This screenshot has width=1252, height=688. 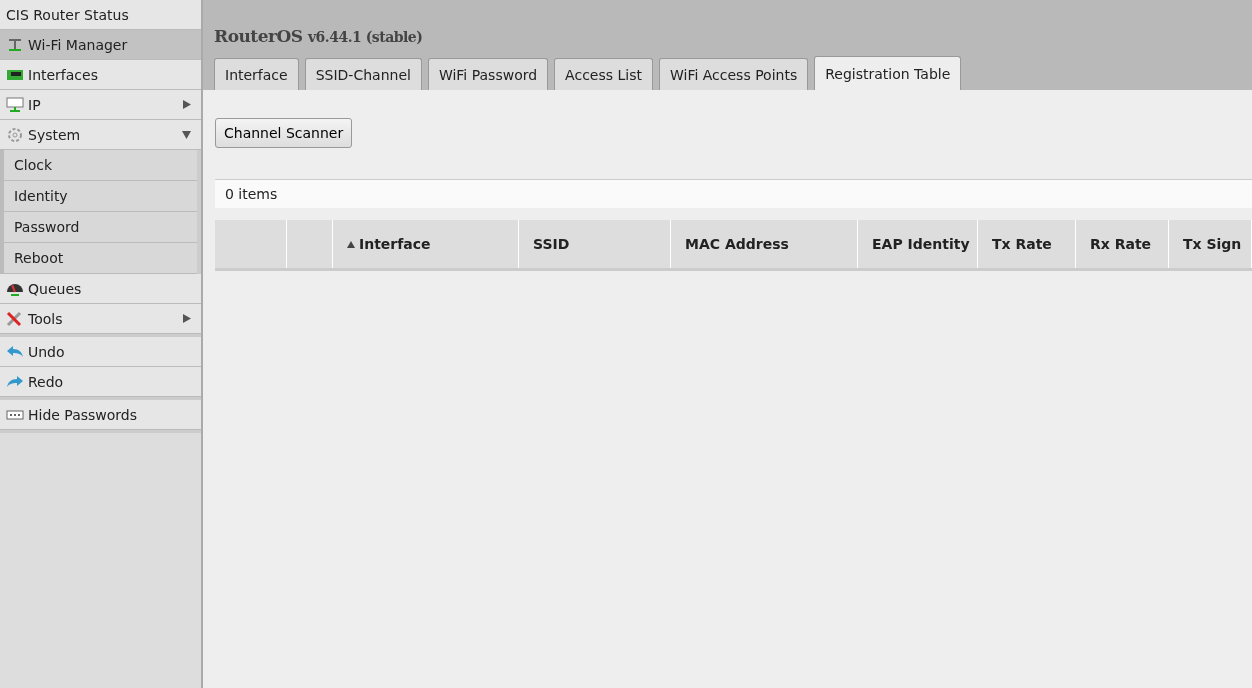 What do you see at coordinates (100, 258) in the screenshot?
I see `sidebar-subitem: Reboot` at bounding box center [100, 258].